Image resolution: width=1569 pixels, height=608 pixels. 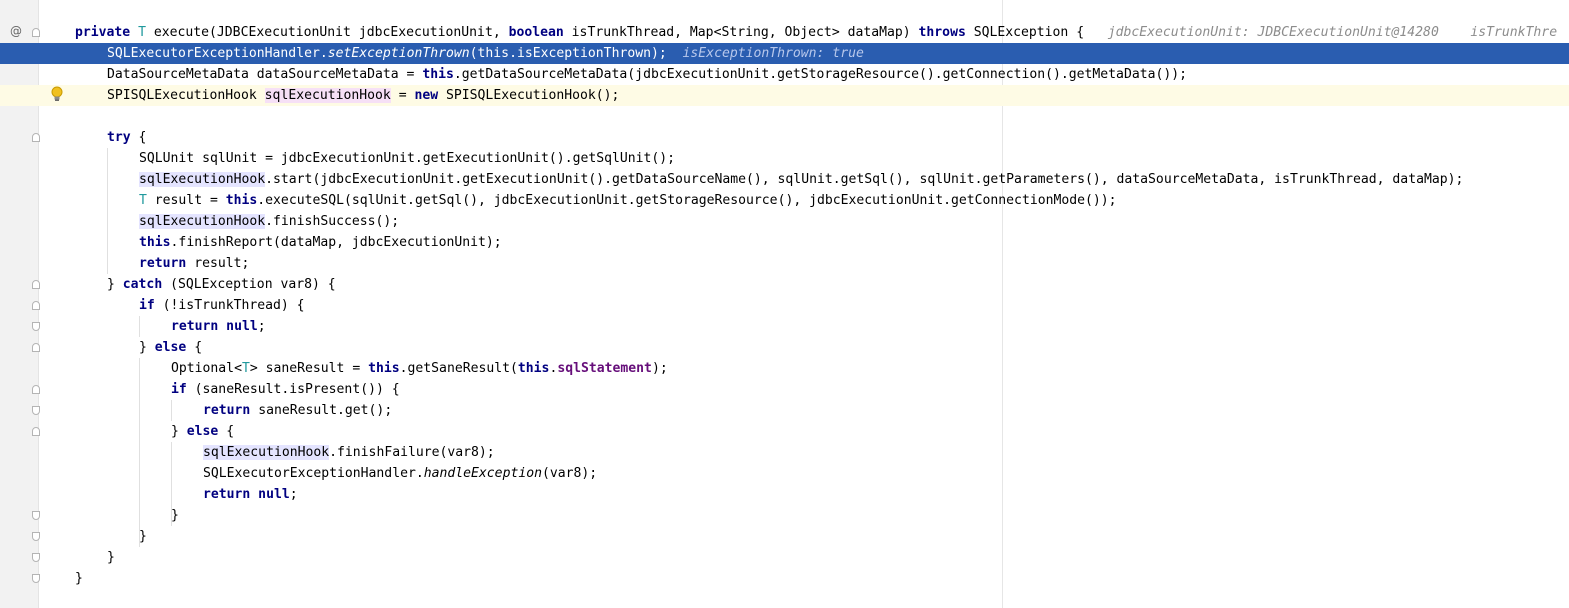 I want to click on code-text: }, so click(x=143, y=536).